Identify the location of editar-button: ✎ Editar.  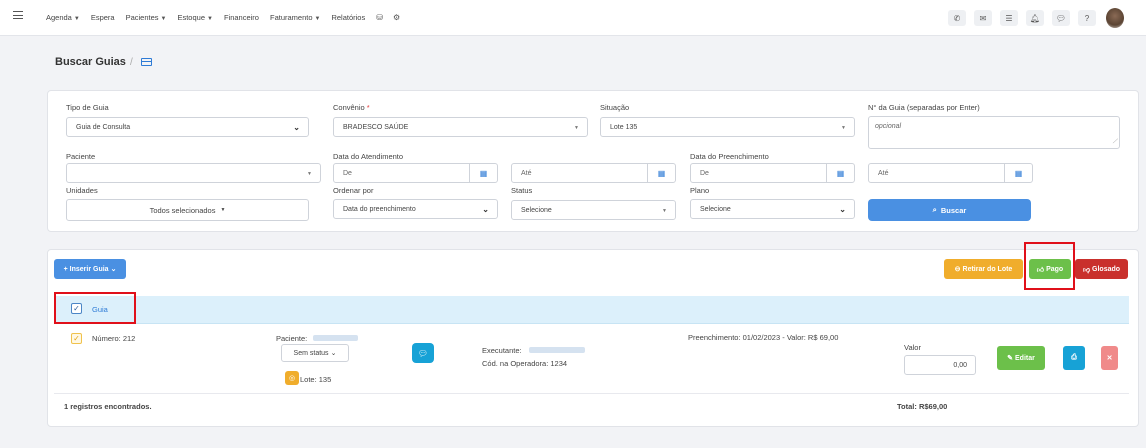
(1021, 358).